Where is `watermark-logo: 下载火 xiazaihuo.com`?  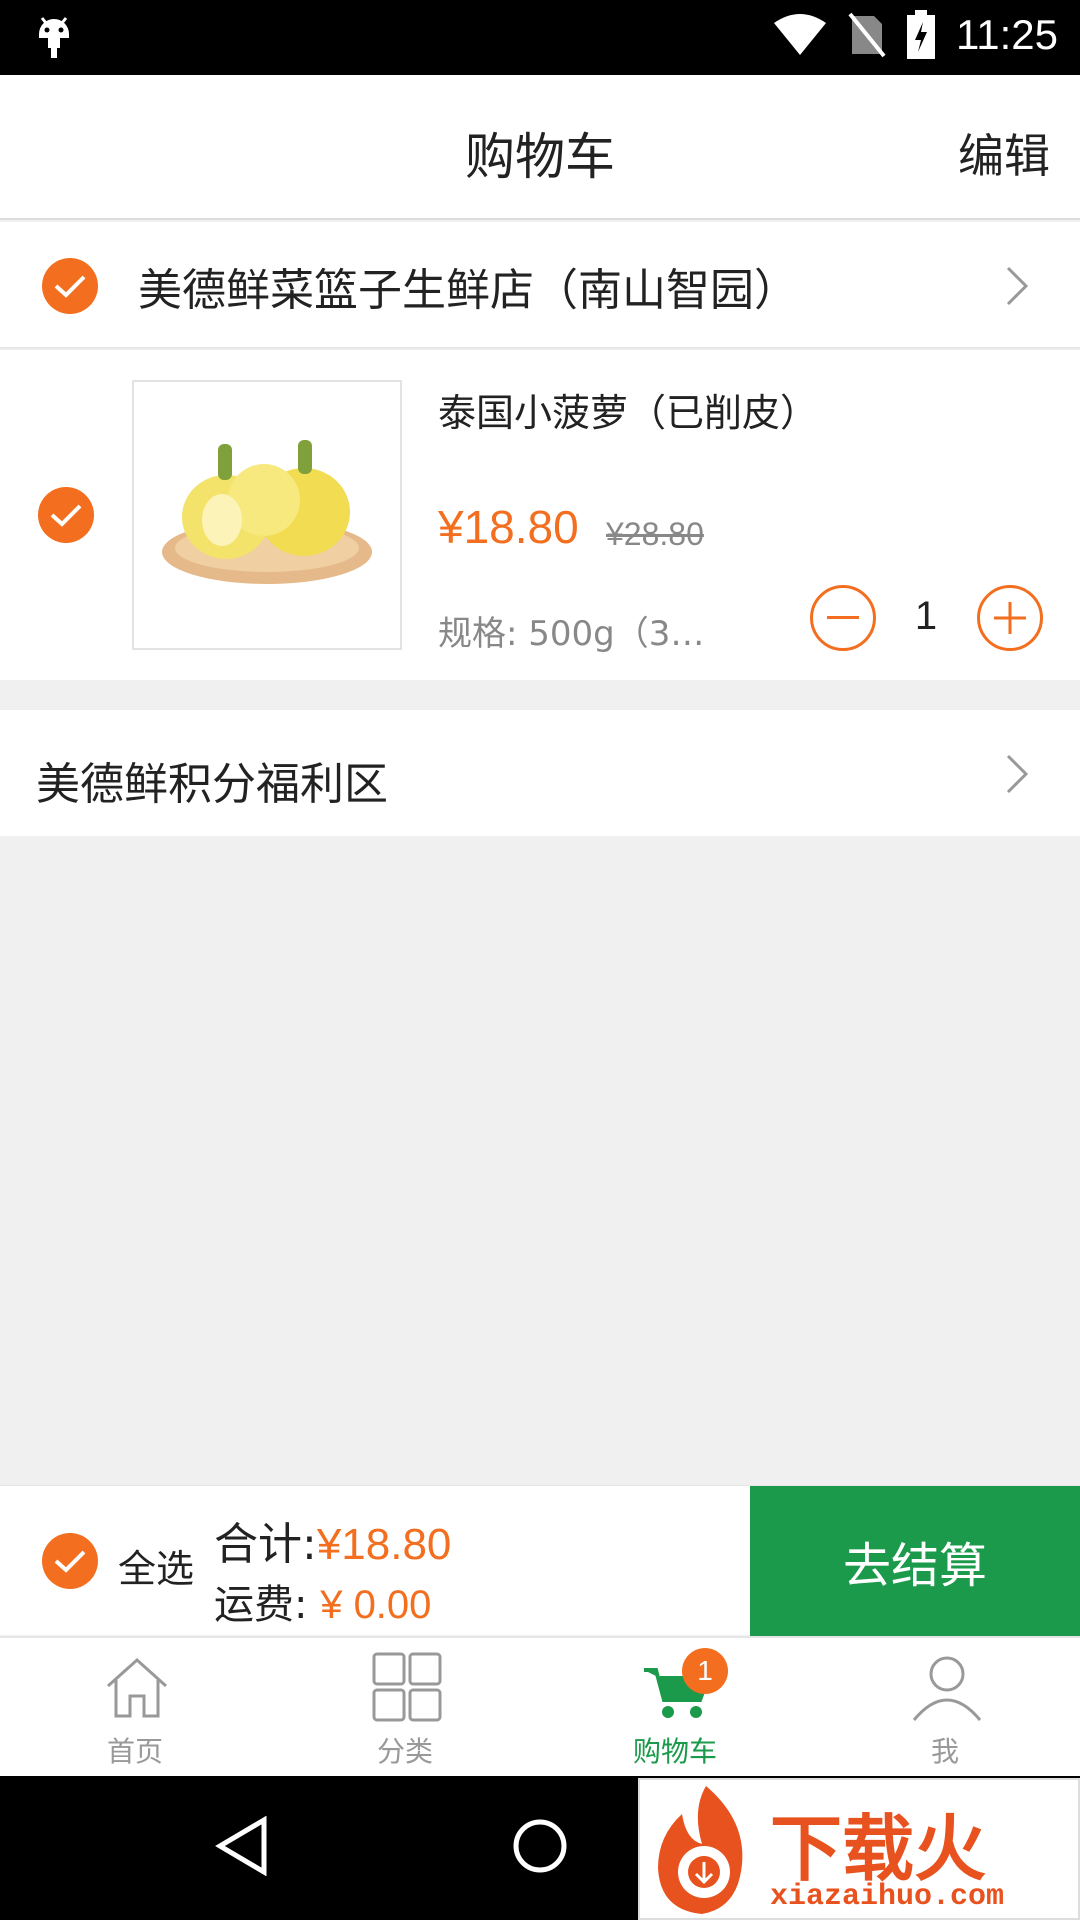 watermark-logo: 下载火 xiazaihuo.com is located at coordinates (859, 1849).